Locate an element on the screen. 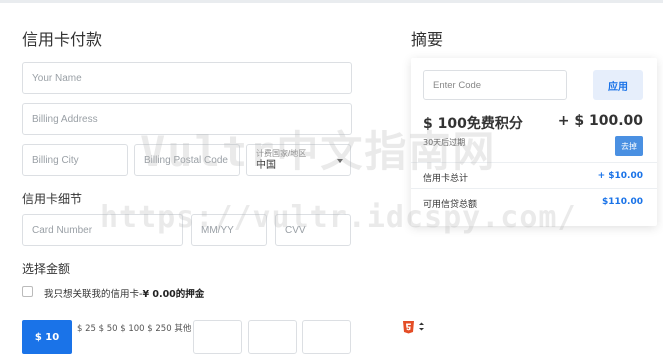 This screenshot has height=357, width=663. html5-icon is located at coordinates (414, 327).